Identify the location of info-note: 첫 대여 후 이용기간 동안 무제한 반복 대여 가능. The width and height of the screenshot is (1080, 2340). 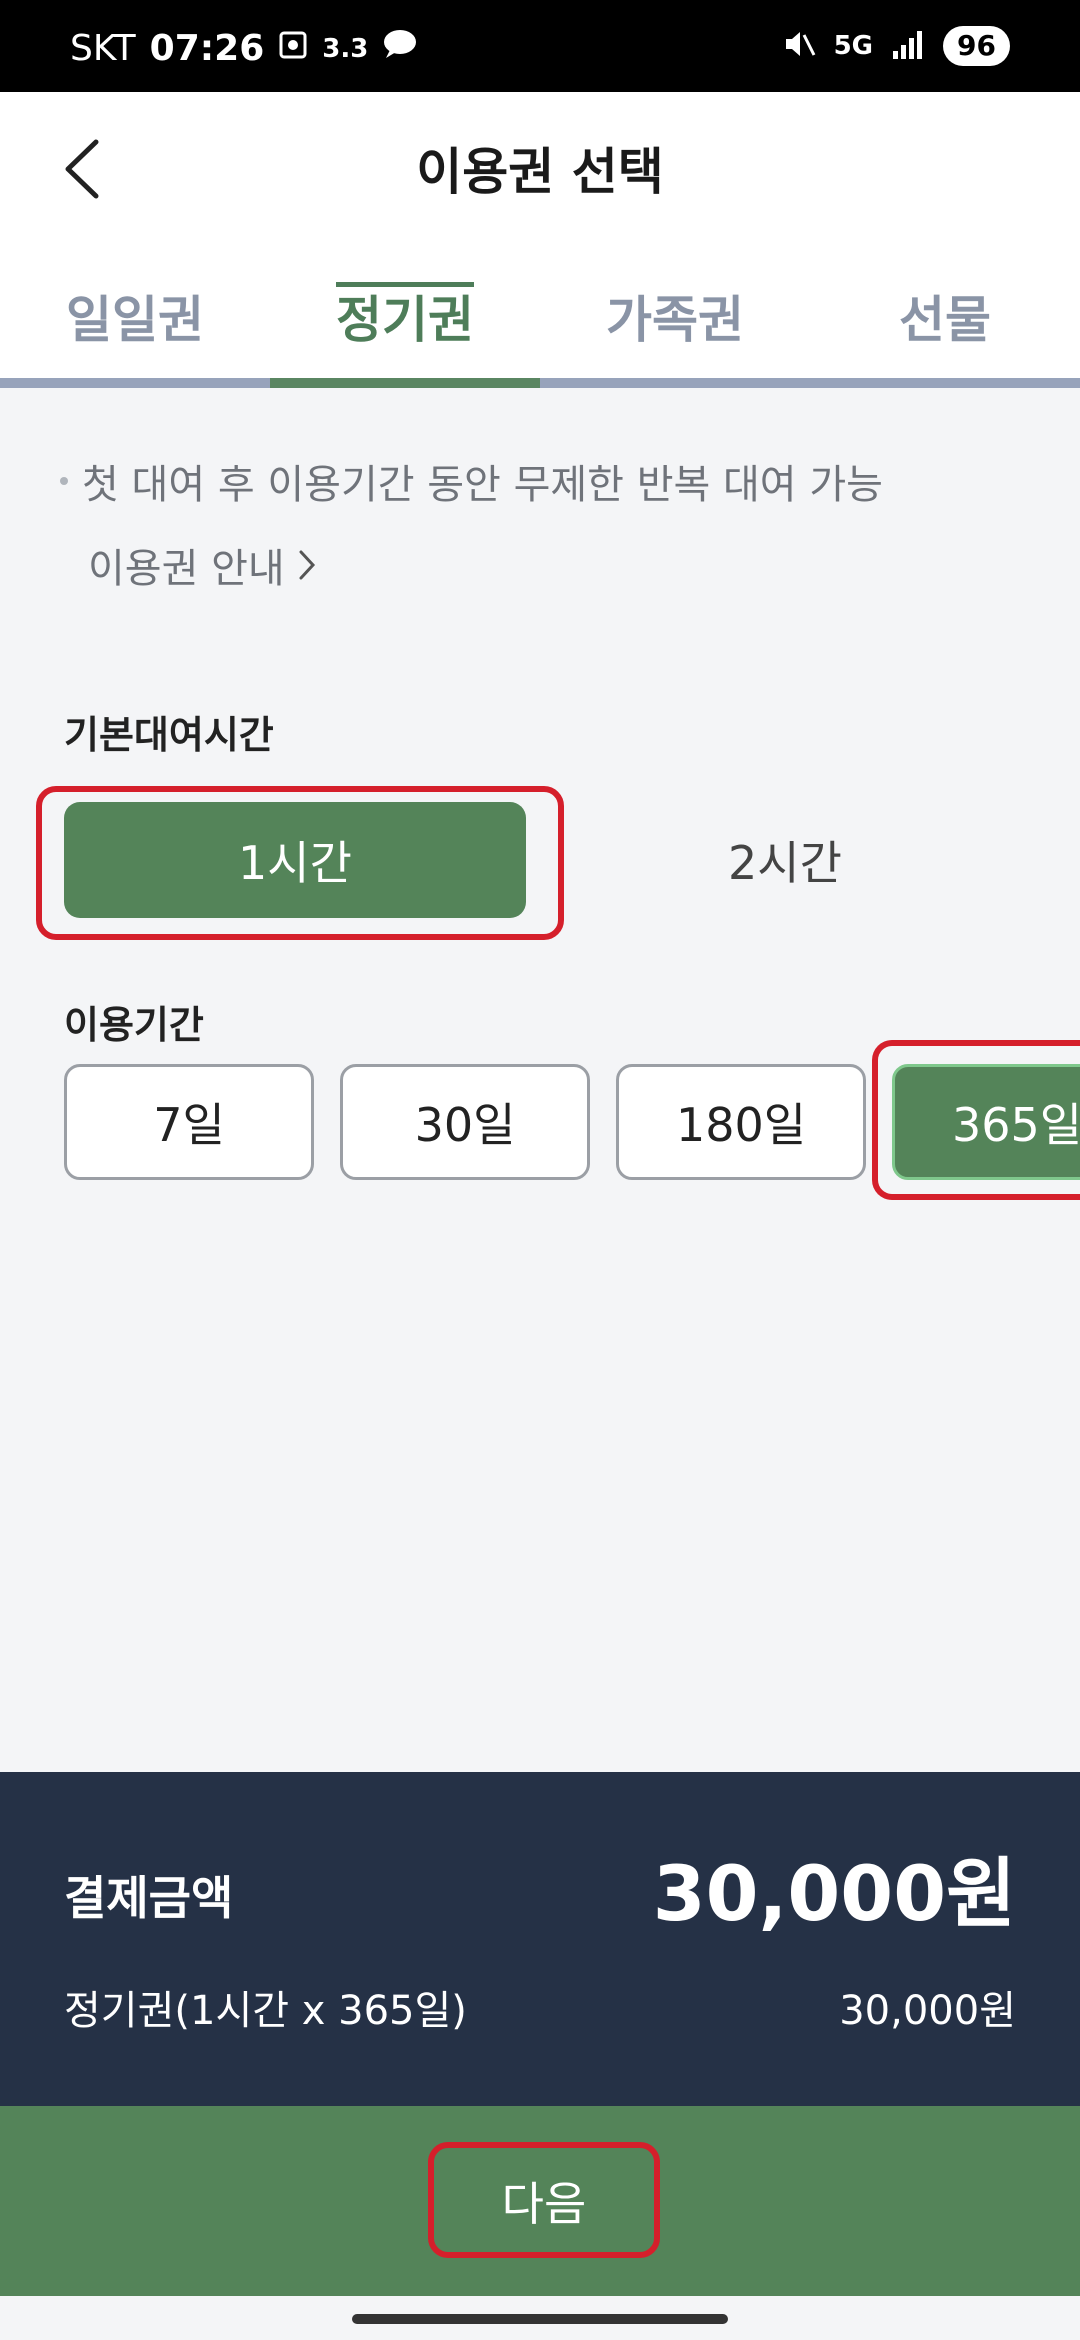
(482, 485).